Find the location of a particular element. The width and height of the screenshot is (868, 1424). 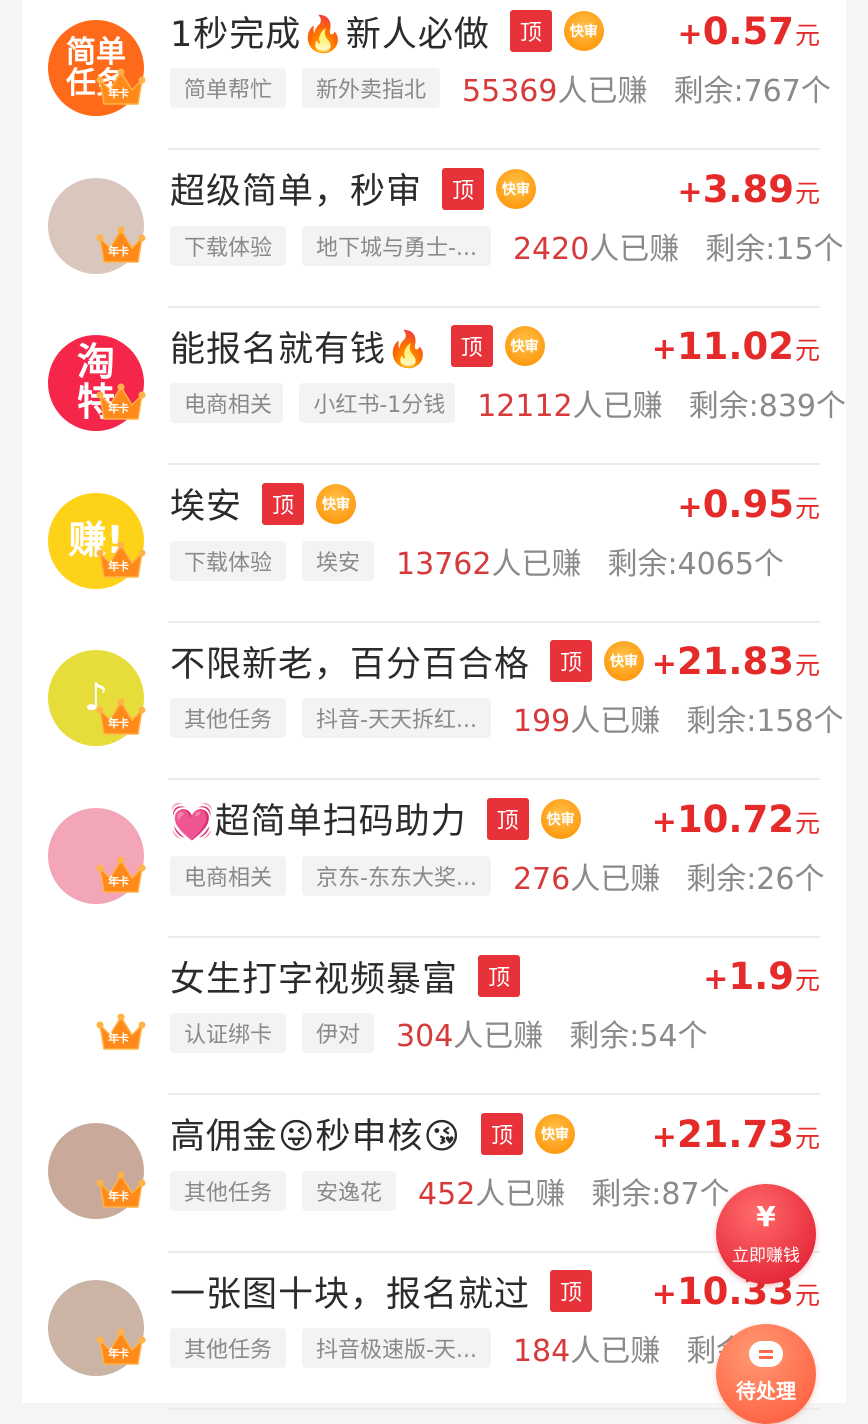

earn-now-button: ¥ 立即赚钱 is located at coordinates (766, 1234).